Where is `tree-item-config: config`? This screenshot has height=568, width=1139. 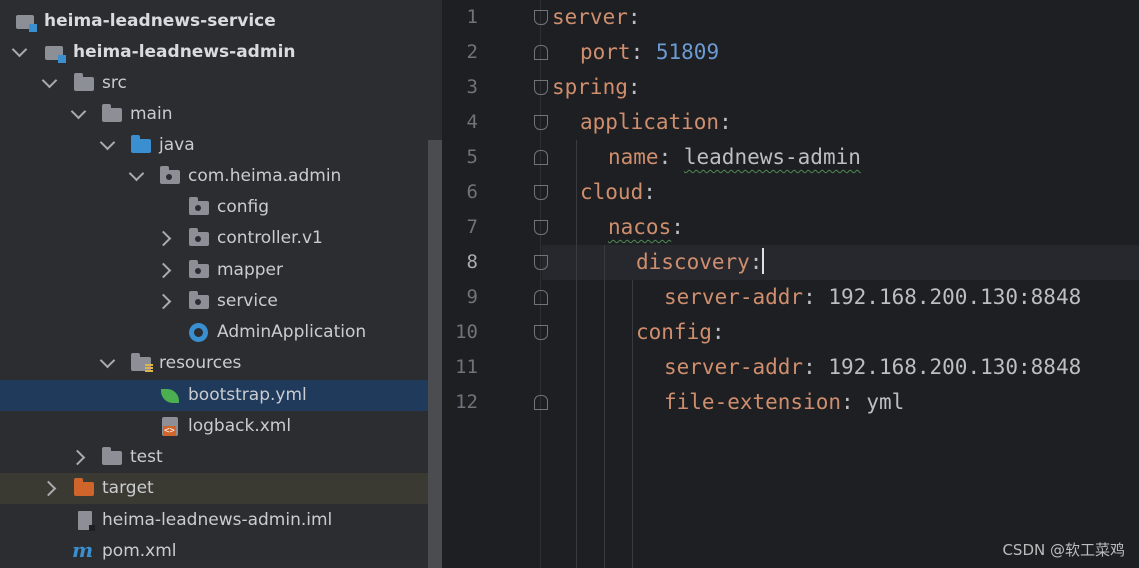 tree-item-config: config is located at coordinates (214, 207).